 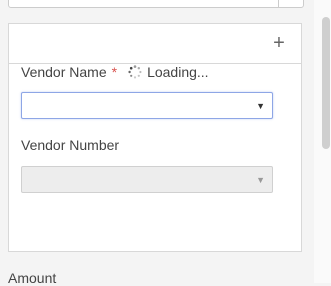 I want to click on add-vendor-button: +, so click(x=279, y=43).